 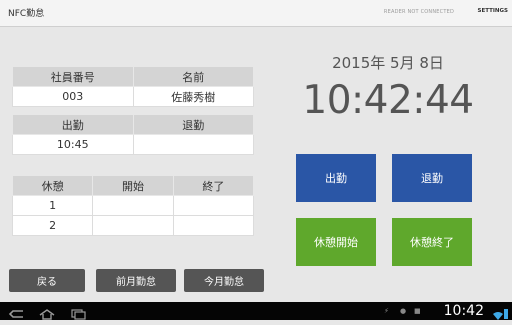 What do you see at coordinates (193, 76) in the screenshot?
I see `employee-name-header: 名前` at bounding box center [193, 76].